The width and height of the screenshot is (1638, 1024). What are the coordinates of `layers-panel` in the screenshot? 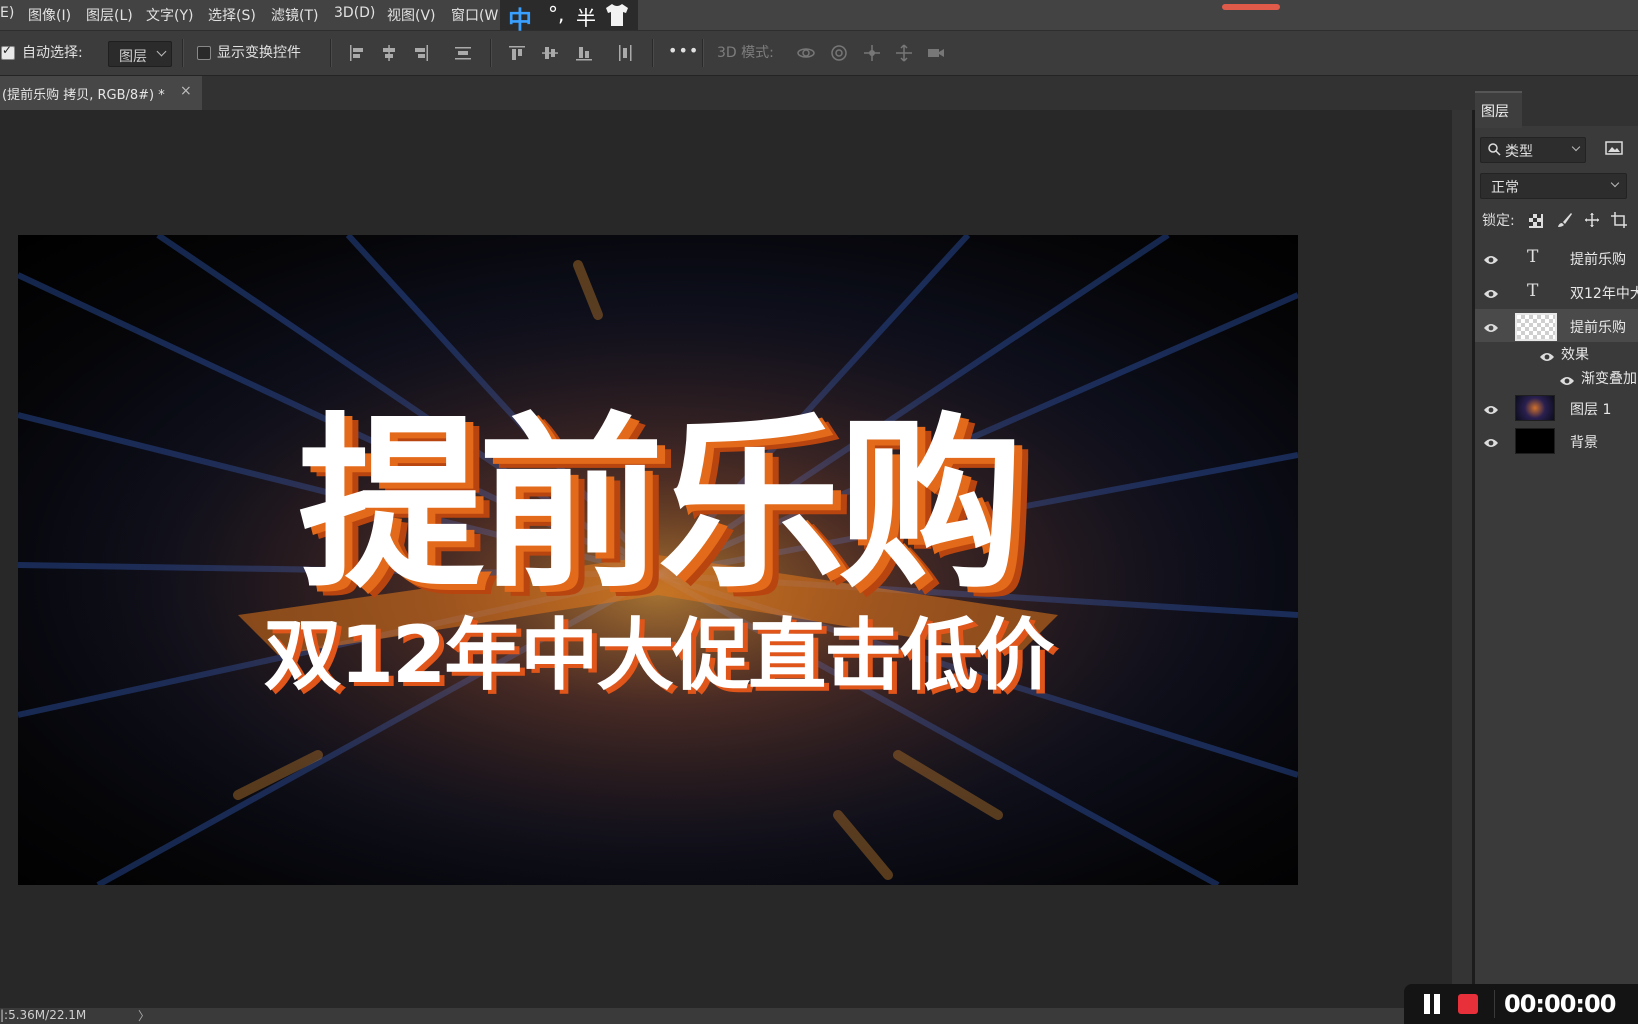 It's located at (1556, 557).